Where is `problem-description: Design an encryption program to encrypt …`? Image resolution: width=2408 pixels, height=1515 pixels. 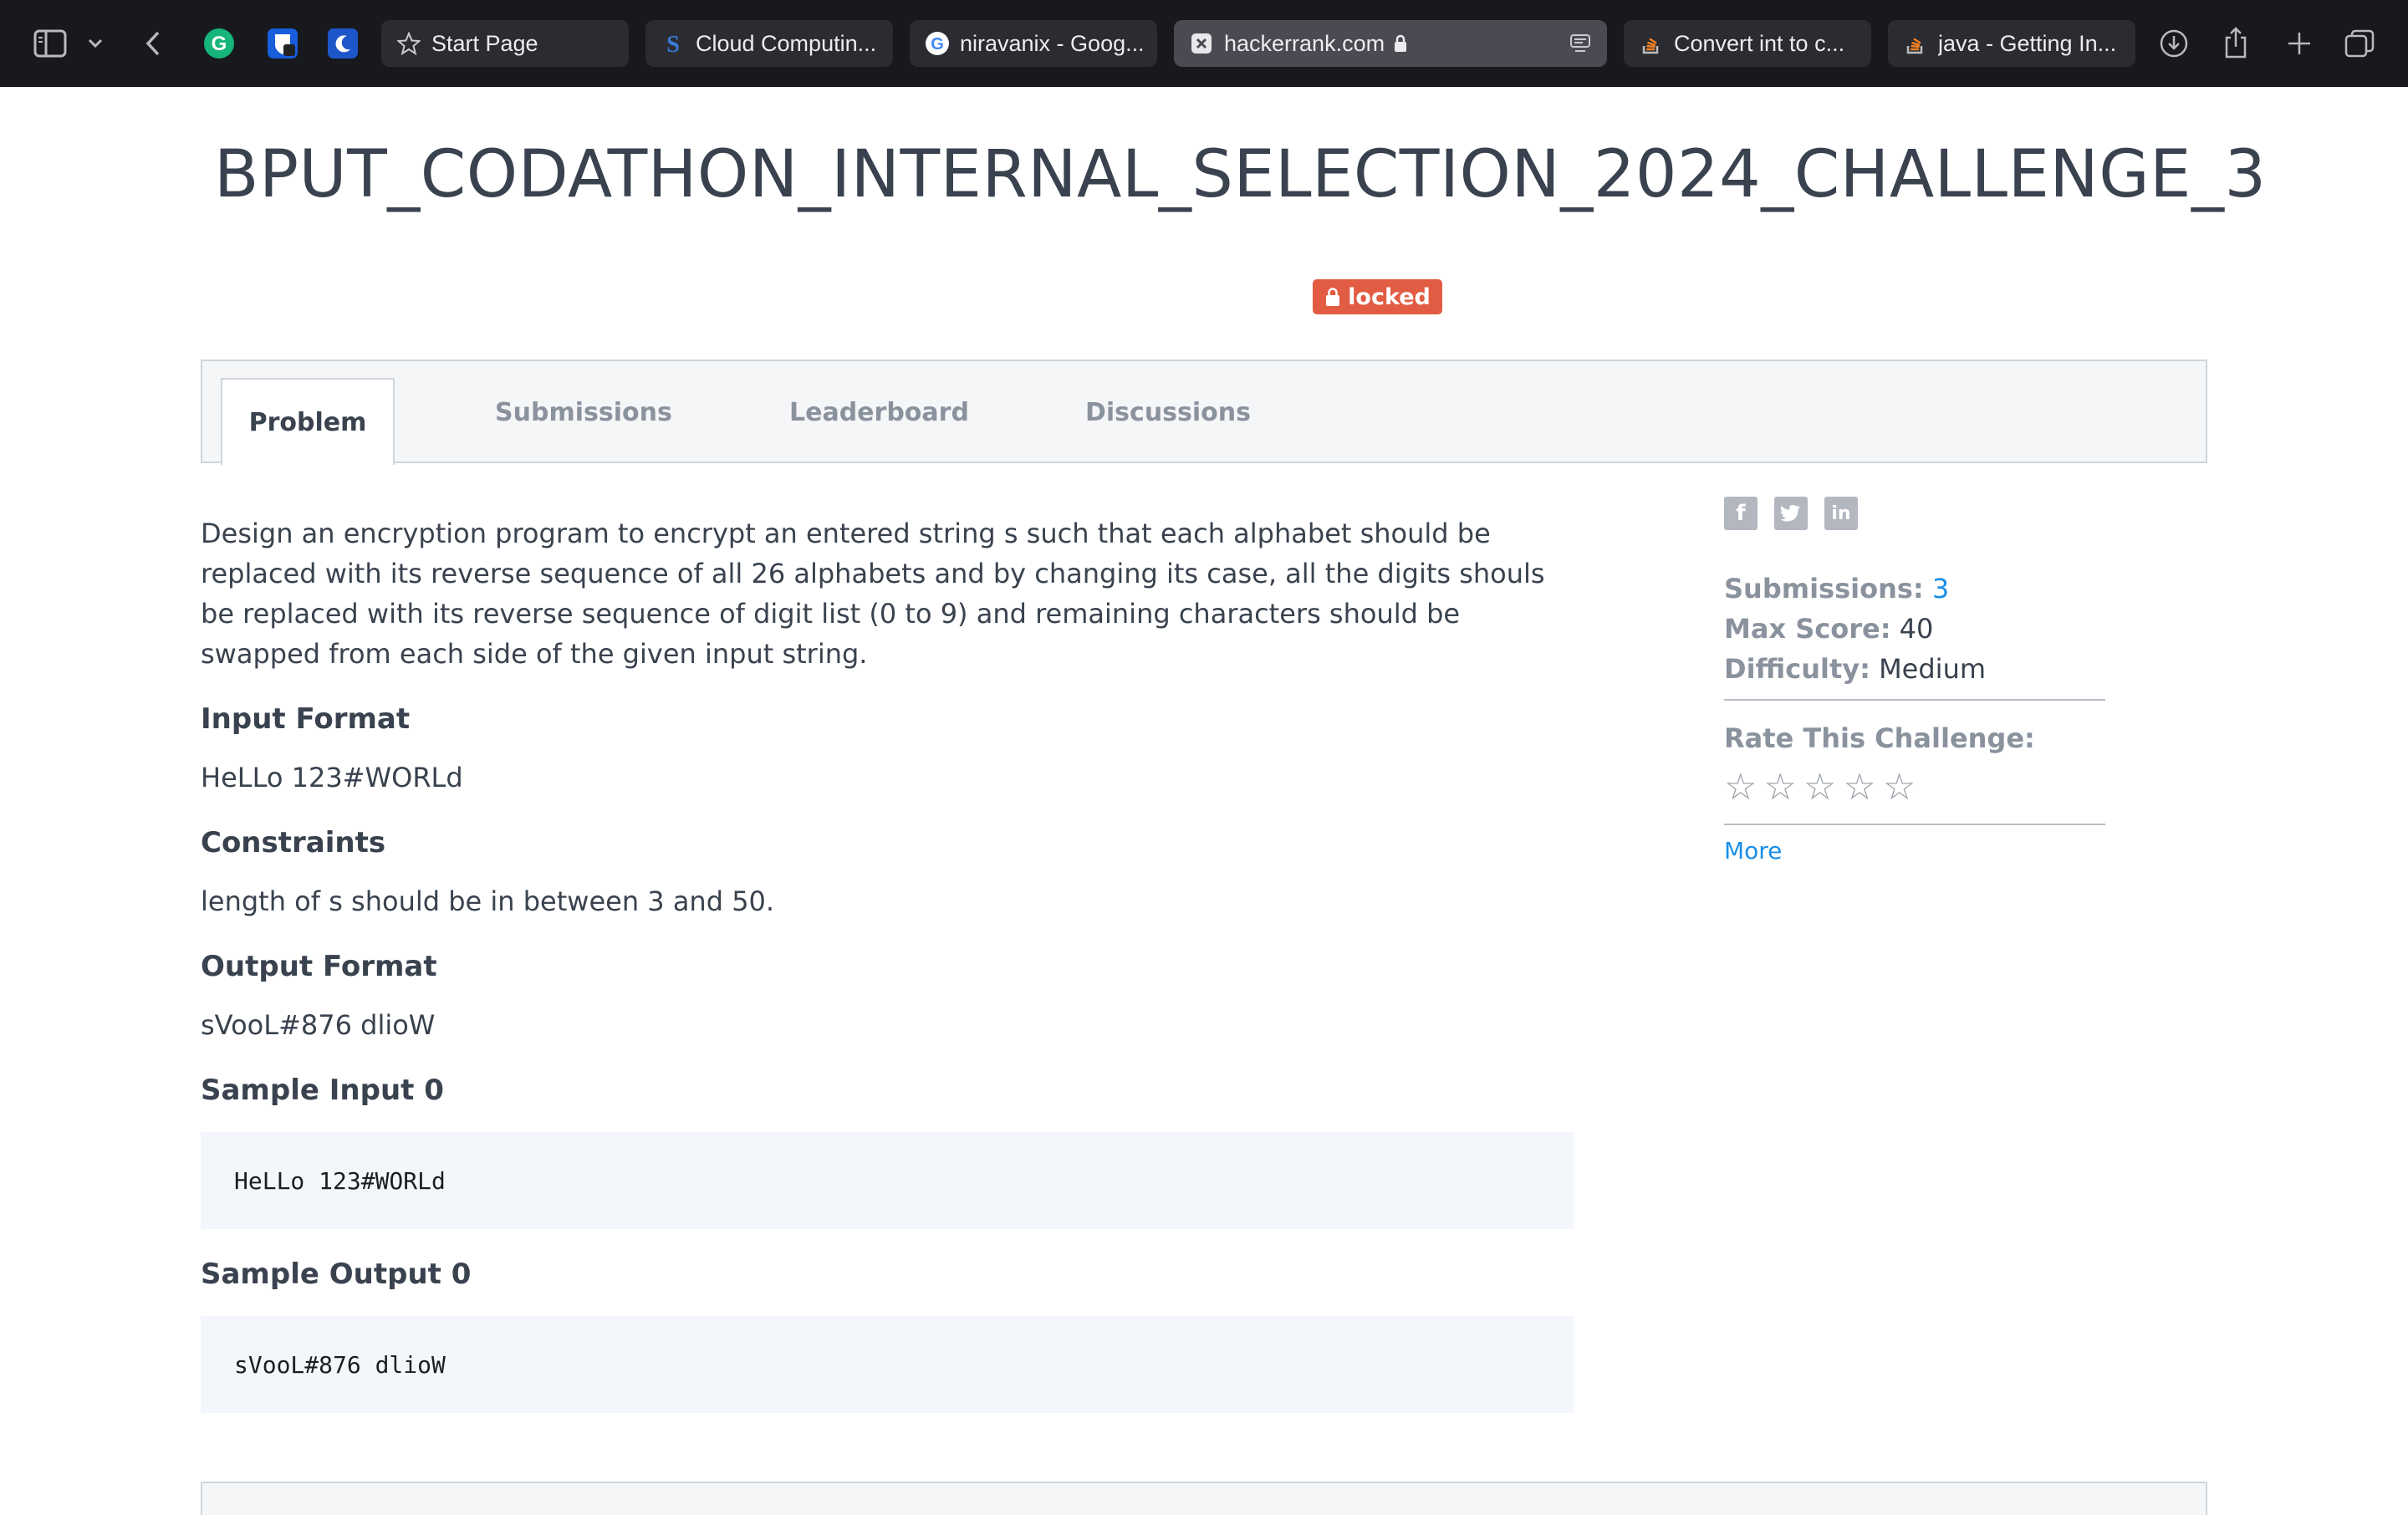 problem-description: Design an encryption program to encrypt … is located at coordinates (873, 594).